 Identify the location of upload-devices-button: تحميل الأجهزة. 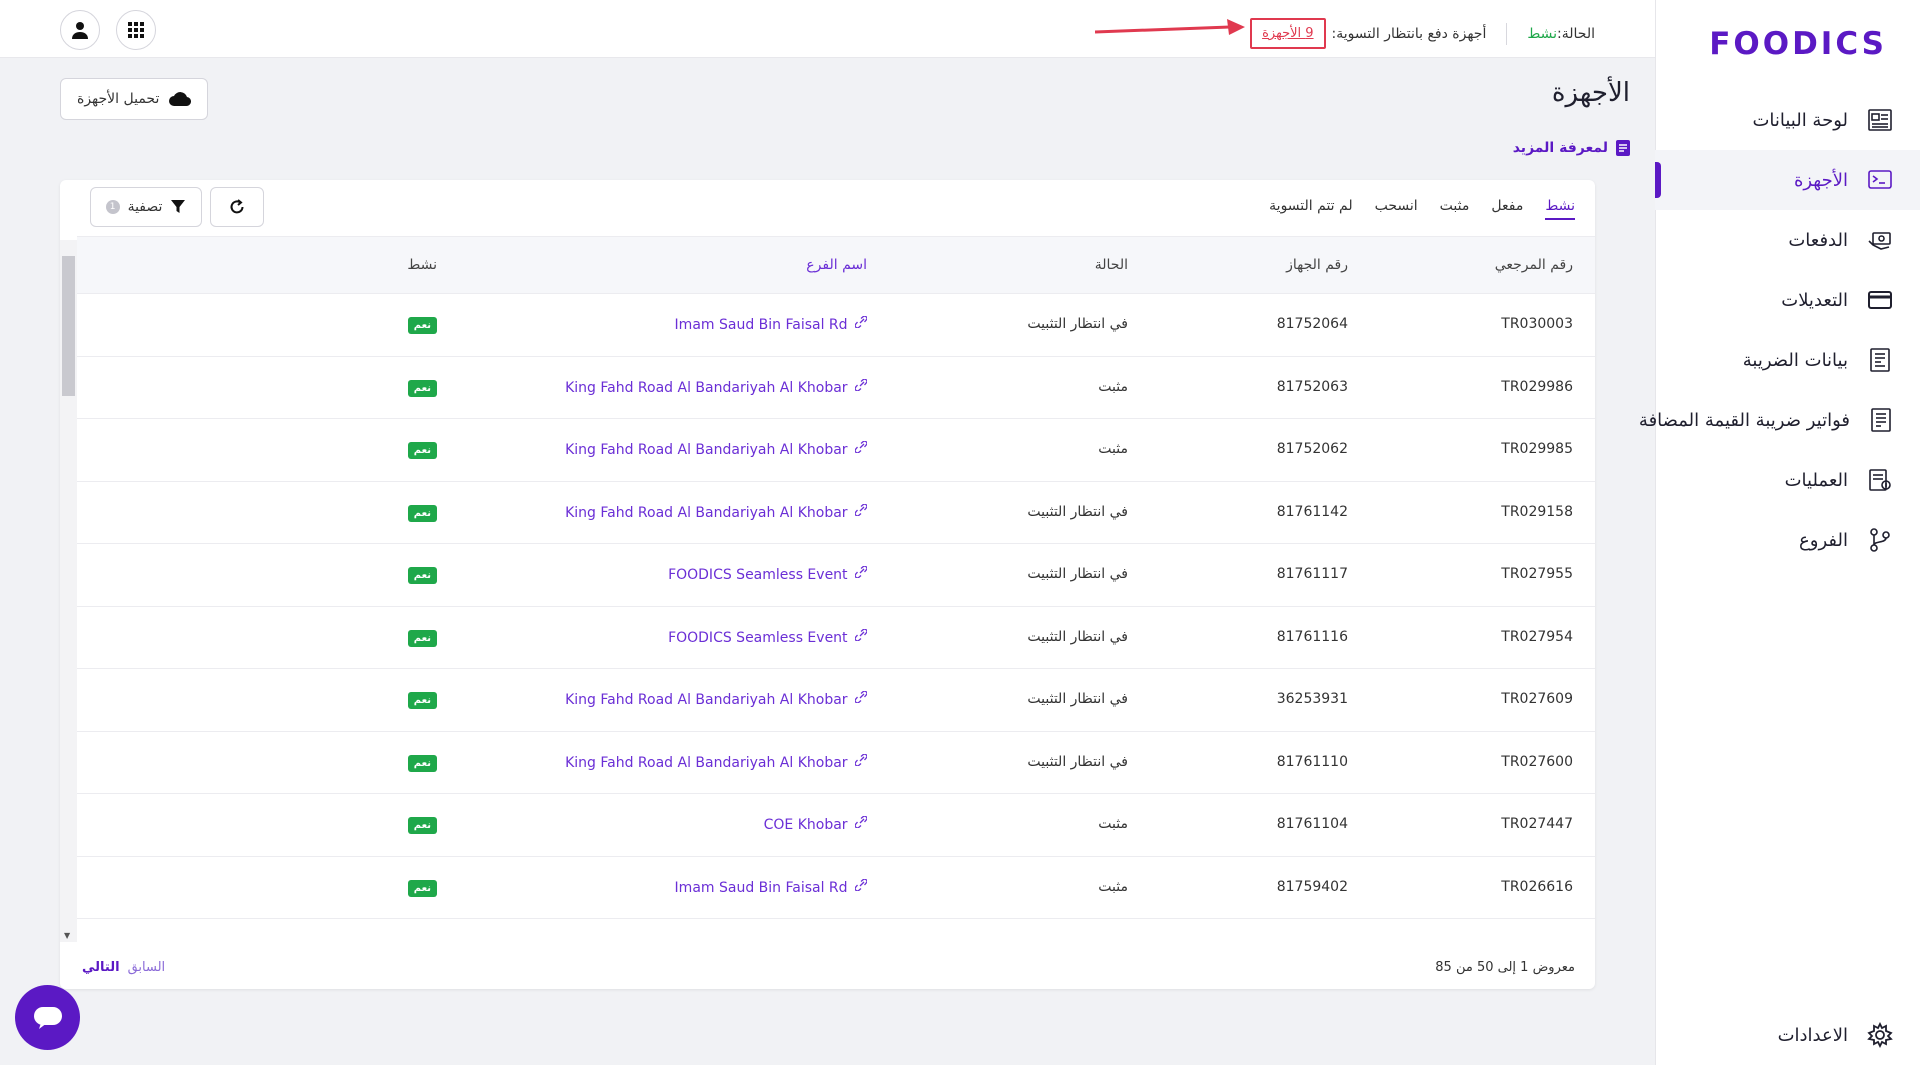
(134, 99).